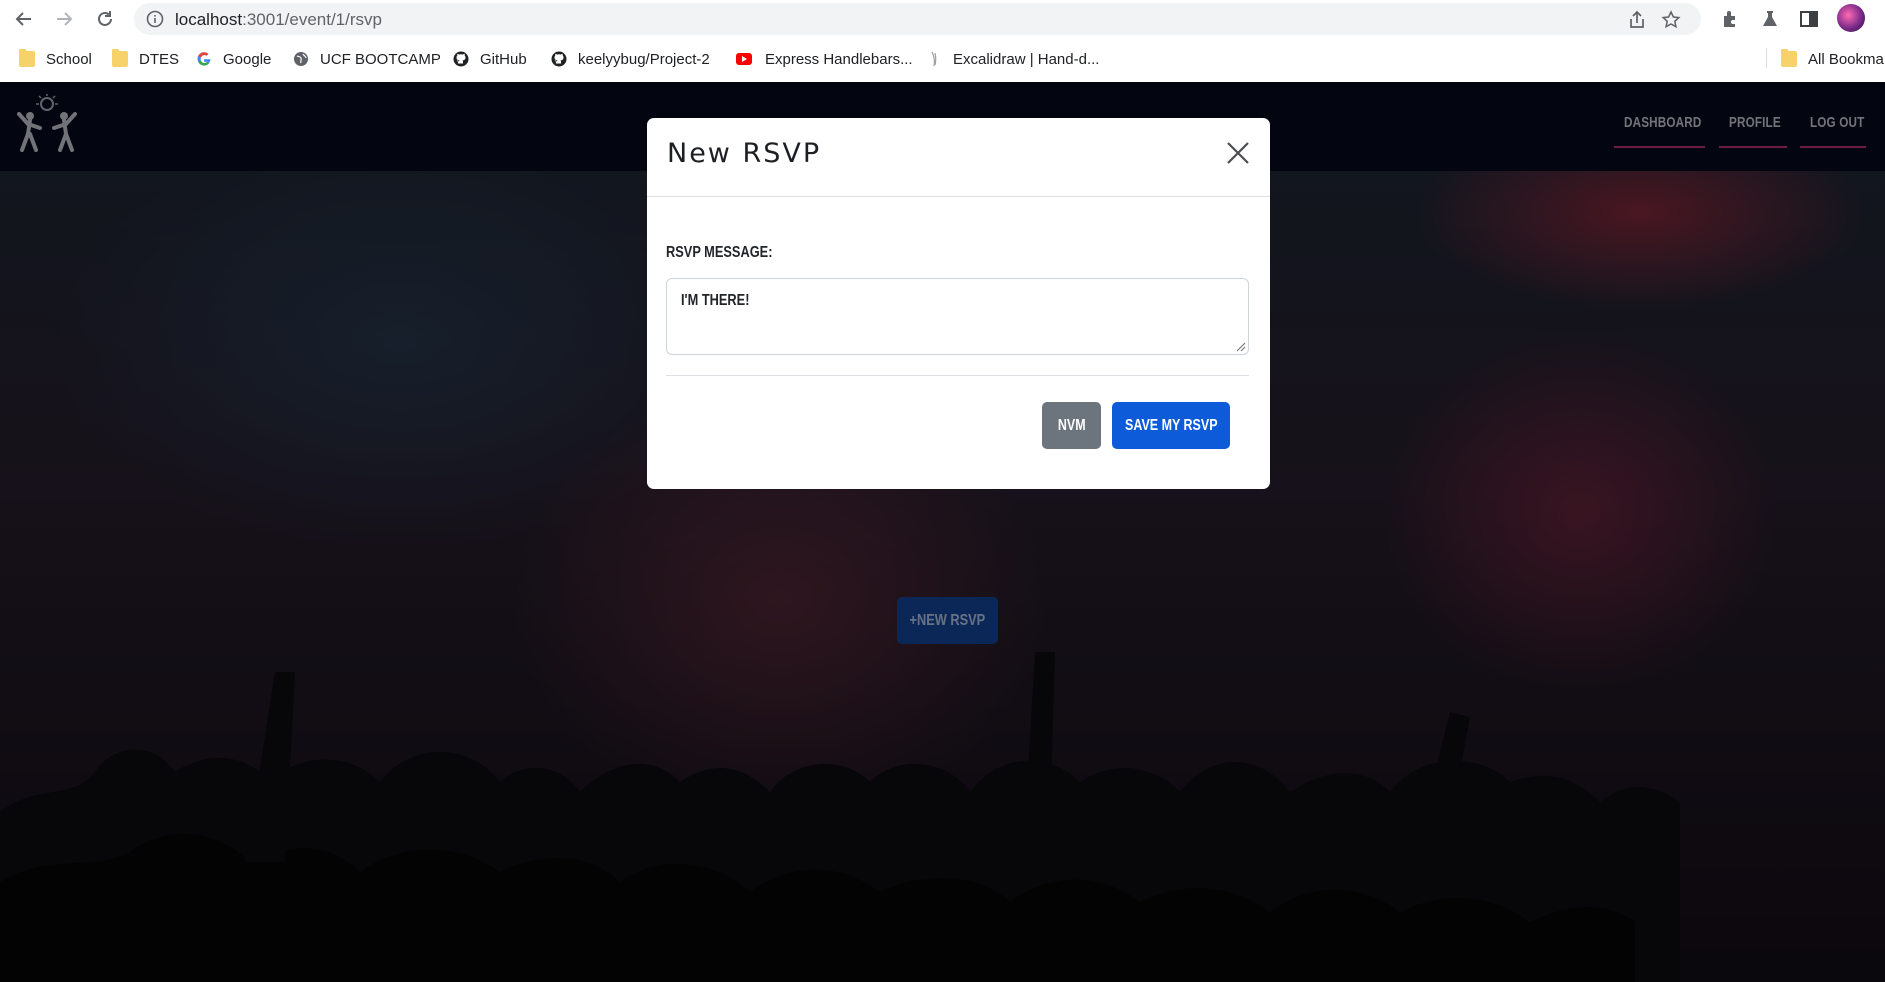 The width and height of the screenshot is (1885, 982). What do you see at coordinates (204, 59) in the screenshot?
I see `google-icon` at bounding box center [204, 59].